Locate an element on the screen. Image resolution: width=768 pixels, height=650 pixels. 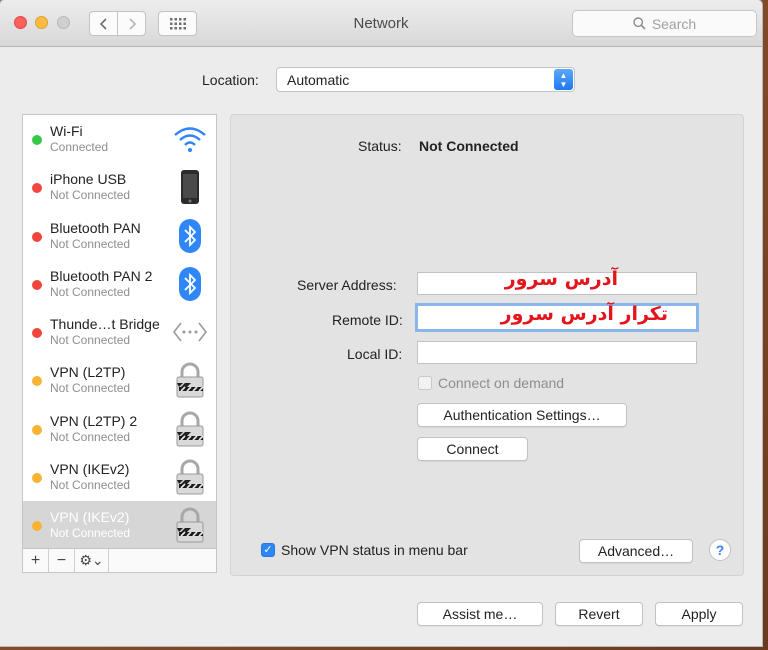
location-select: Automatic ▲ ▼ is located at coordinates (425, 79).